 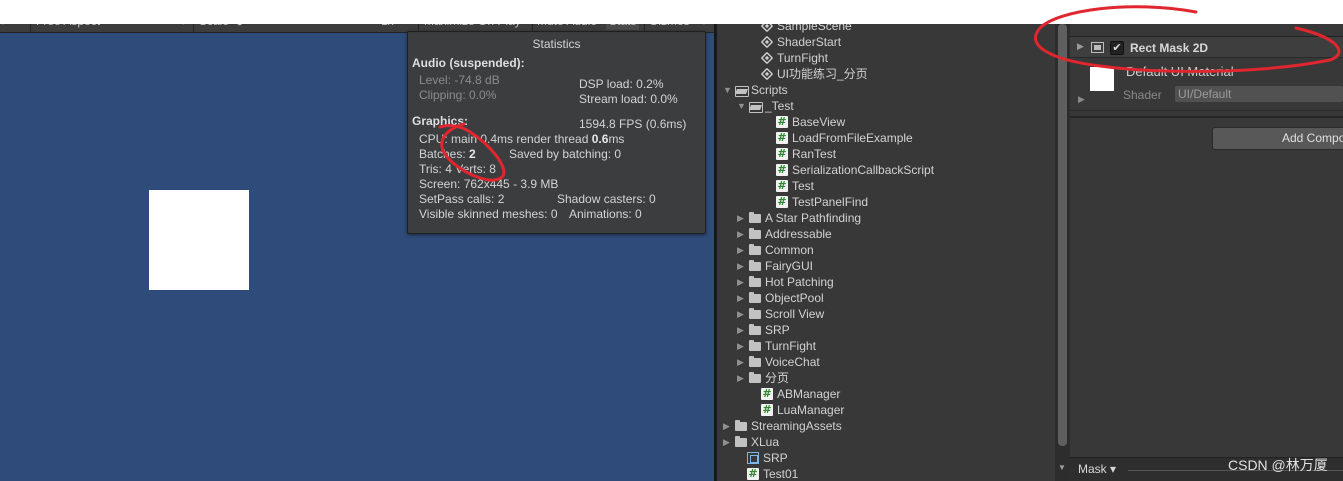 What do you see at coordinates (755, 90) in the screenshot?
I see `tree-item: ▼ Scripts` at bounding box center [755, 90].